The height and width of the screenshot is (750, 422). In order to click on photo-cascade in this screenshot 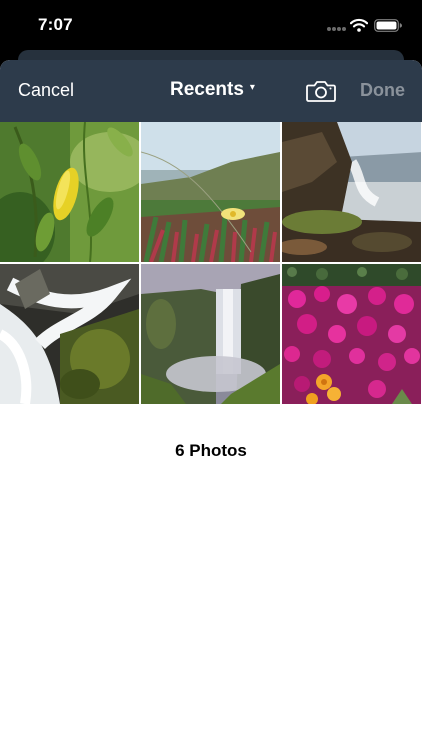, I will do `click(69, 334)`.